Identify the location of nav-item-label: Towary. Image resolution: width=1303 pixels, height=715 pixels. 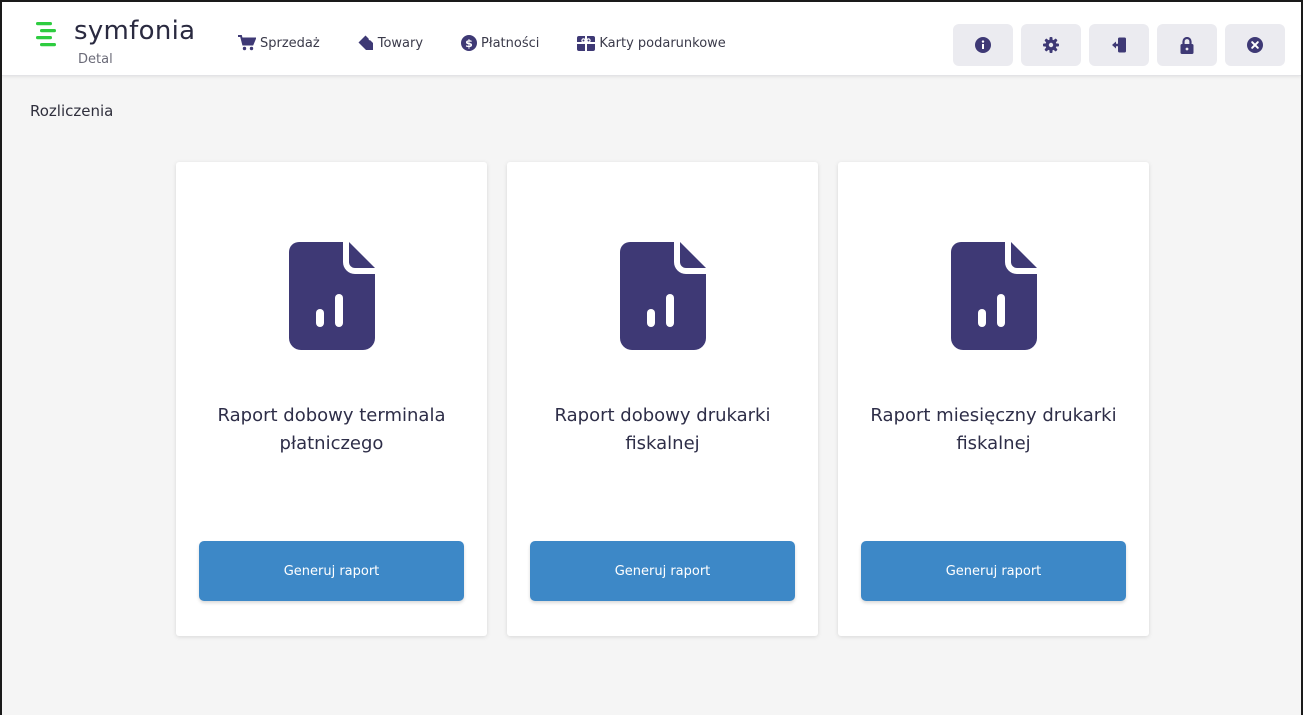
(400, 43).